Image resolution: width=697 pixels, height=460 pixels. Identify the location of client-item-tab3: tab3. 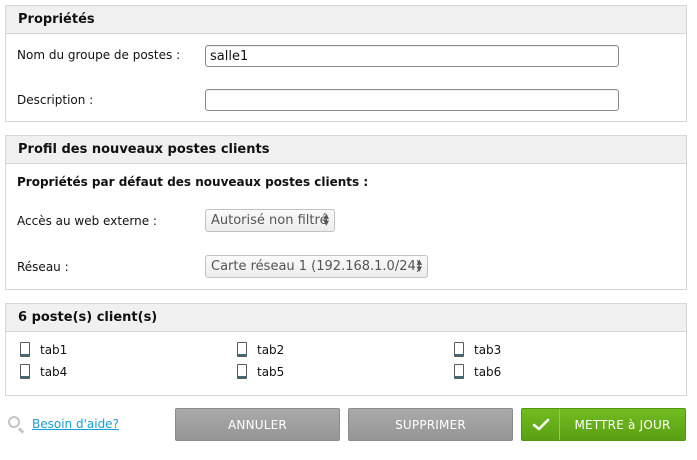
(477, 349).